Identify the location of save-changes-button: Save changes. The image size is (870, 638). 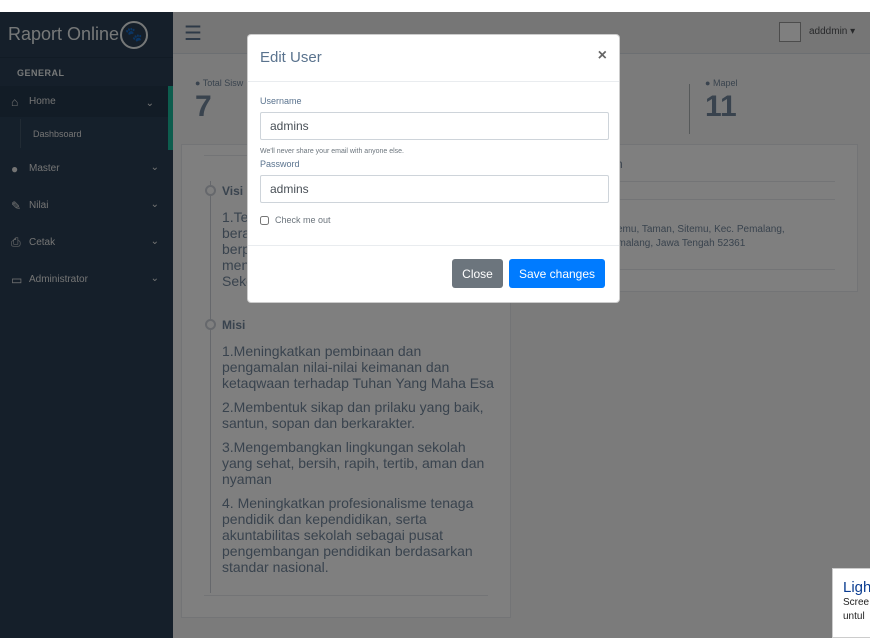
(557, 273).